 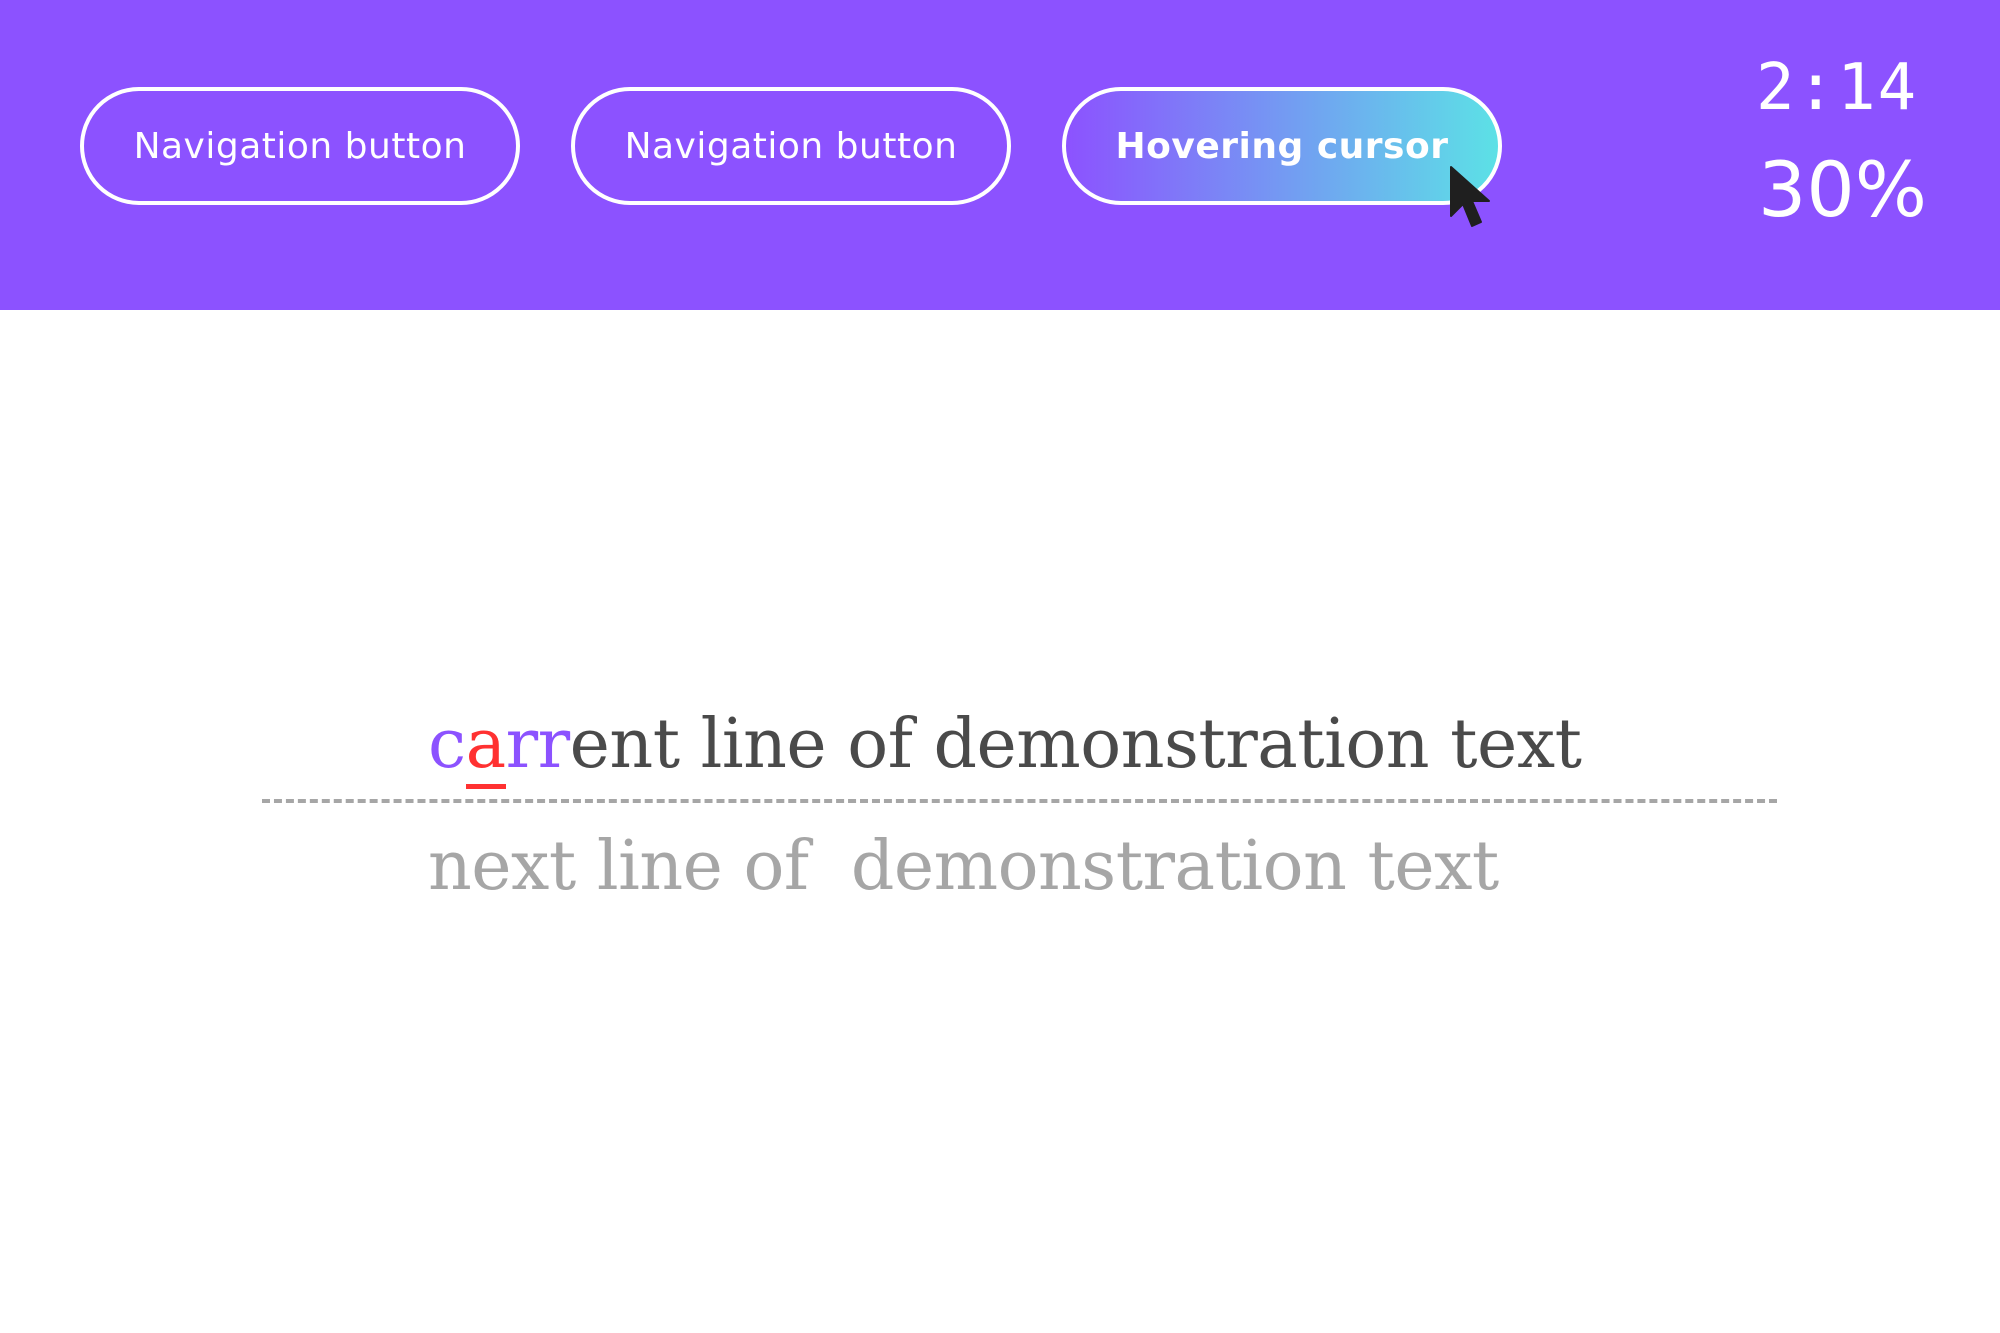 What do you see at coordinates (300, 146) in the screenshot?
I see `navigation-button-1: Navigation button` at bounding box center [300, 146].